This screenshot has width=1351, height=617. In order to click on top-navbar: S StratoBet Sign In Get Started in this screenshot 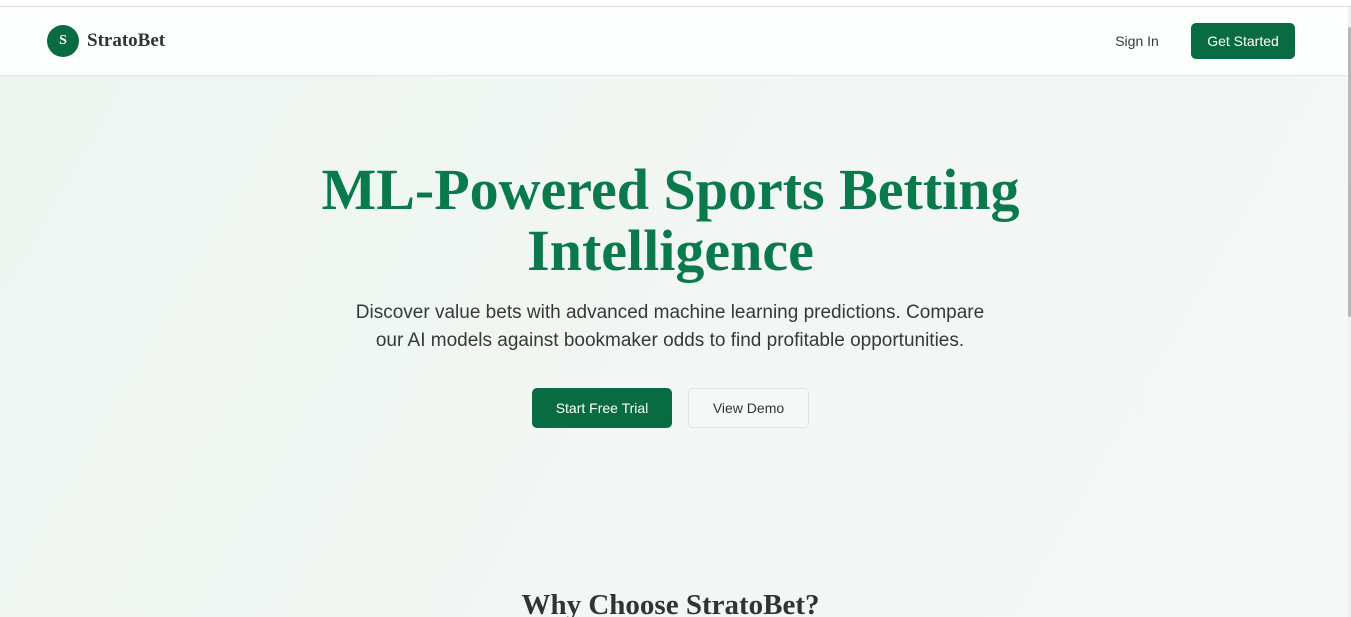, I will do `click(674, 41)`.